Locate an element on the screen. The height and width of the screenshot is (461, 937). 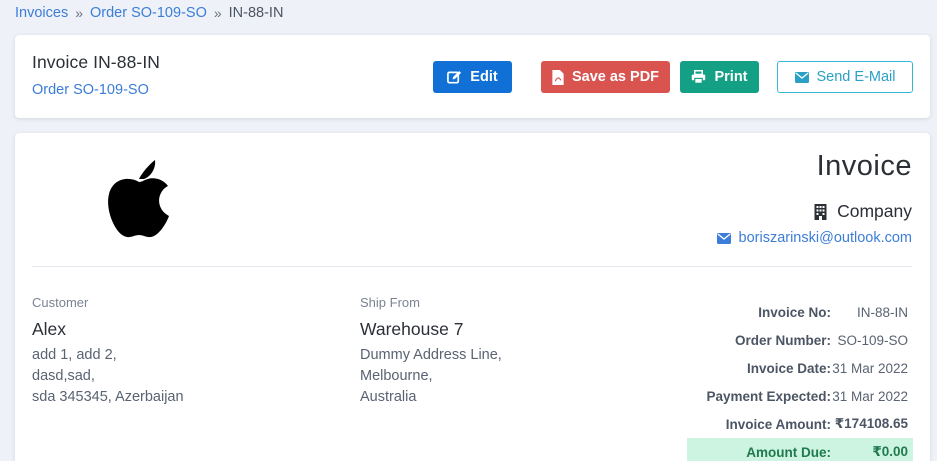
company-line: Company is located at coordinates (863, 211).